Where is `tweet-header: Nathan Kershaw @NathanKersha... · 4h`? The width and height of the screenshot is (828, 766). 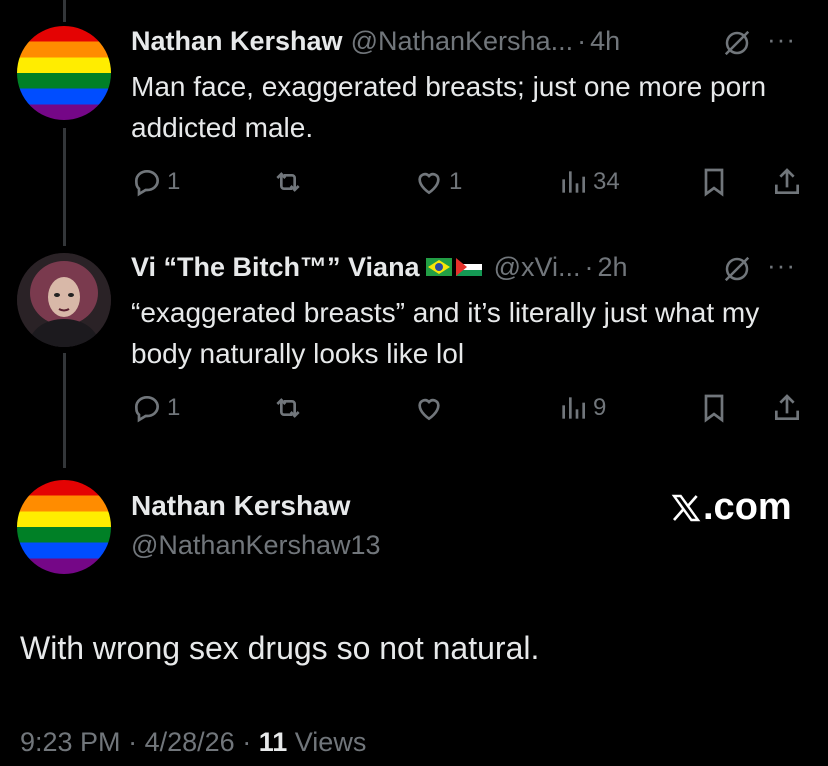
tweet-header: Nathan Kershaw @NathanKersha... · 4h is located at coordinates (375, 41).